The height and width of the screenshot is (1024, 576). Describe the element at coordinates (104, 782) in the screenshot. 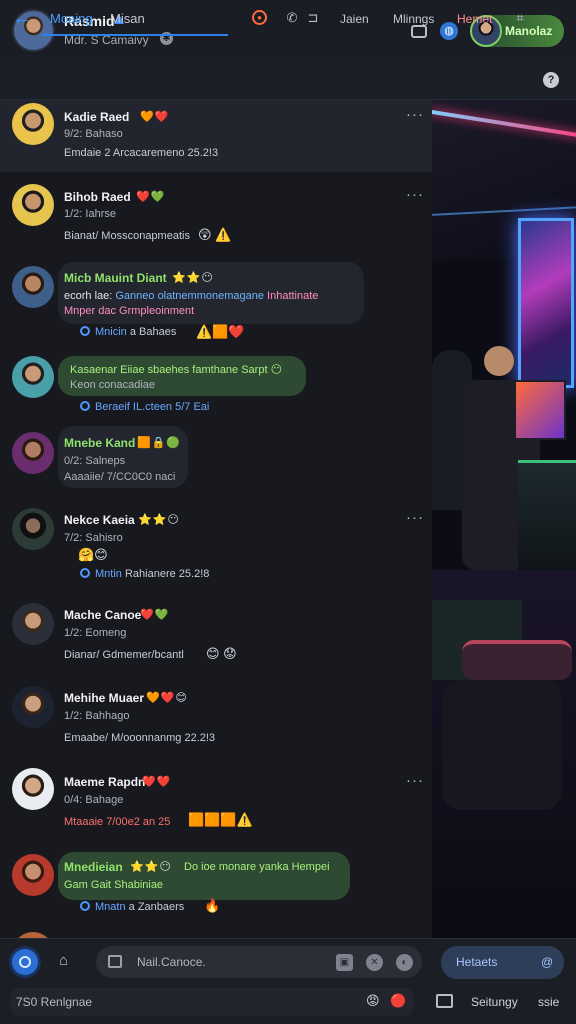

I see `post-author: Maeme Rapdn` at that location.